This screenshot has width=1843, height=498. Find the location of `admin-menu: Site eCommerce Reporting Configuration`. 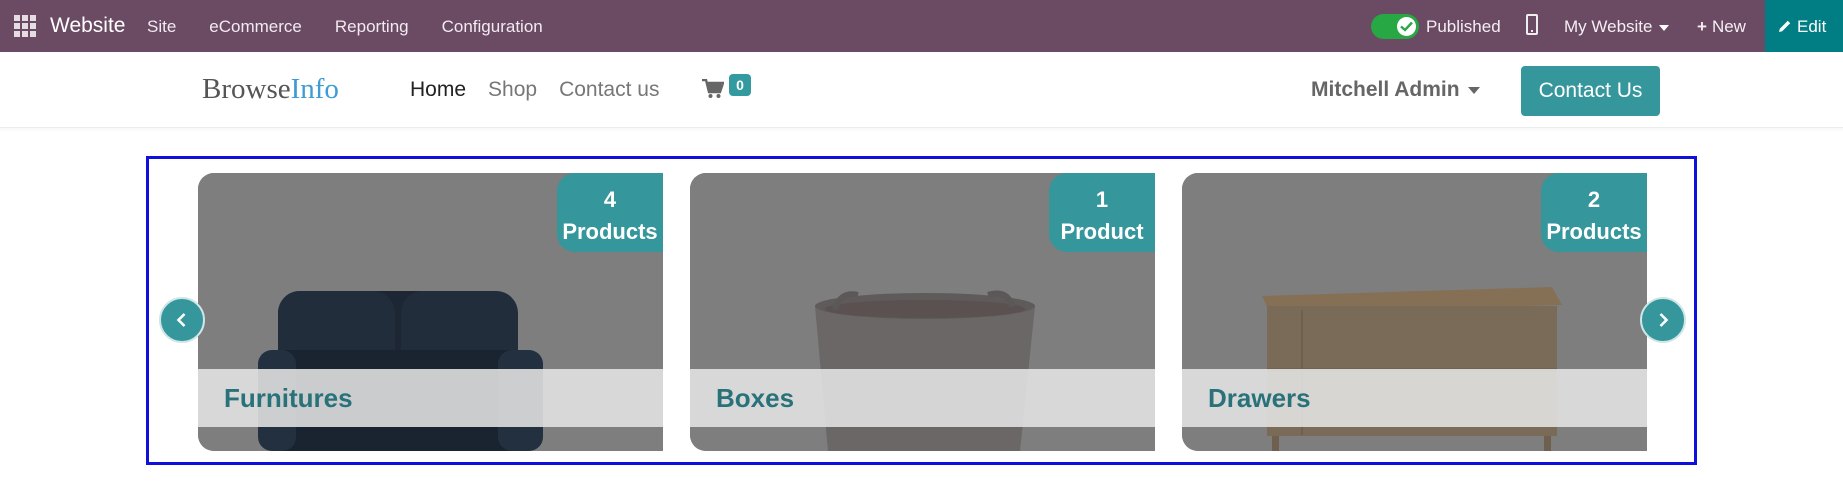

admin-menu: Site eCommerce Reporting Configuration is located at coordinates (345, 27).